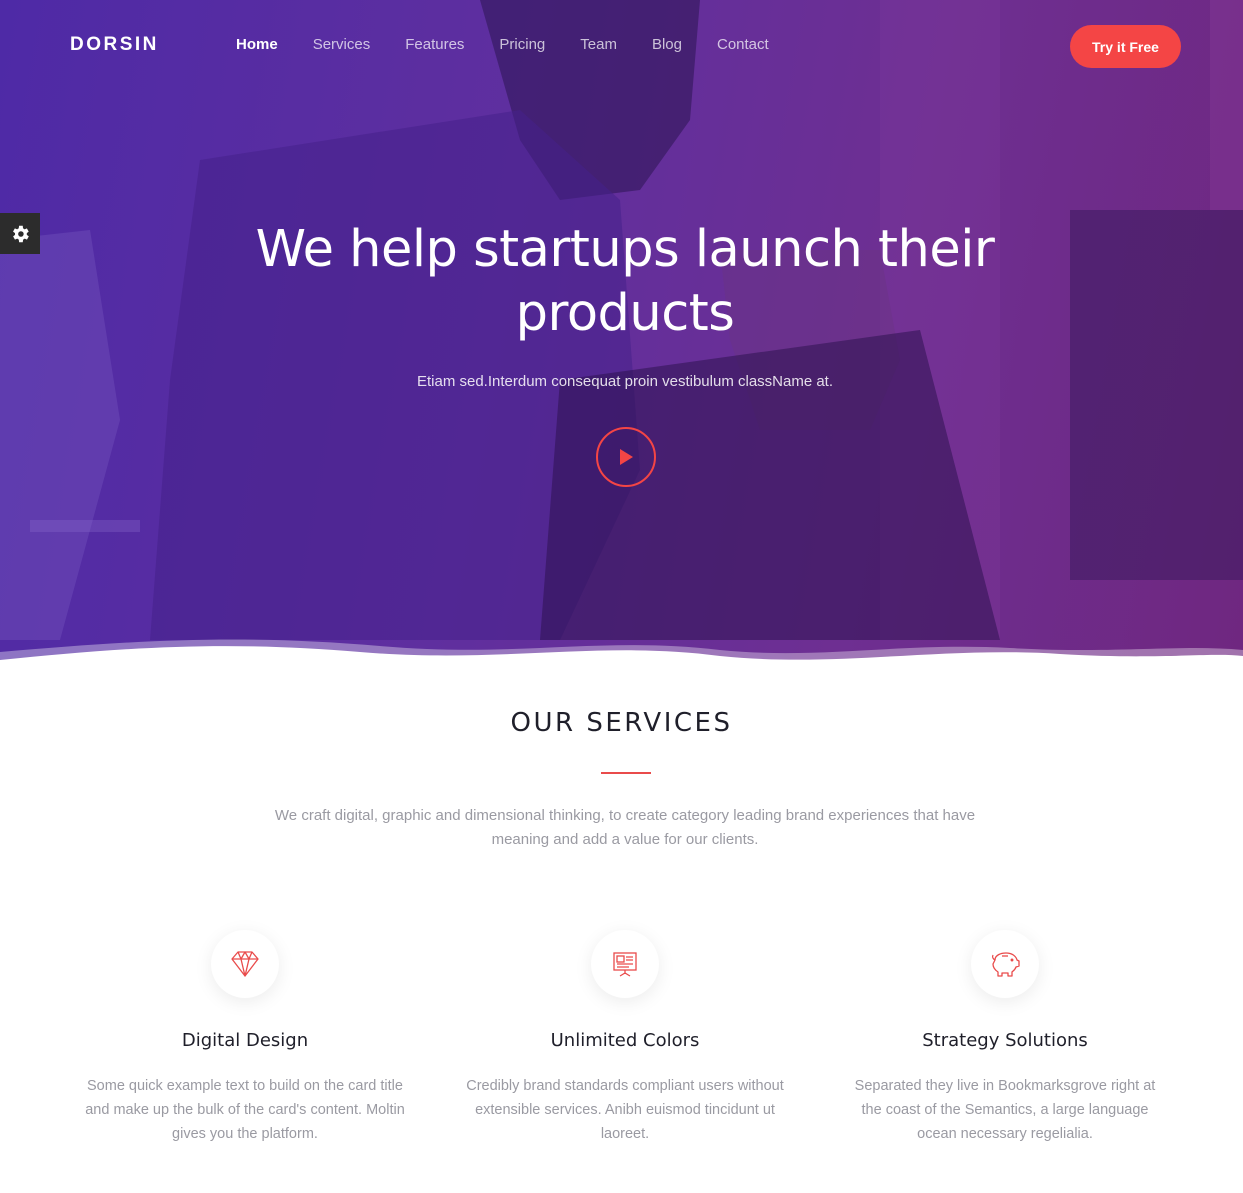  I want to click on nav-item-pricing: Pricing, so click(522, 45).